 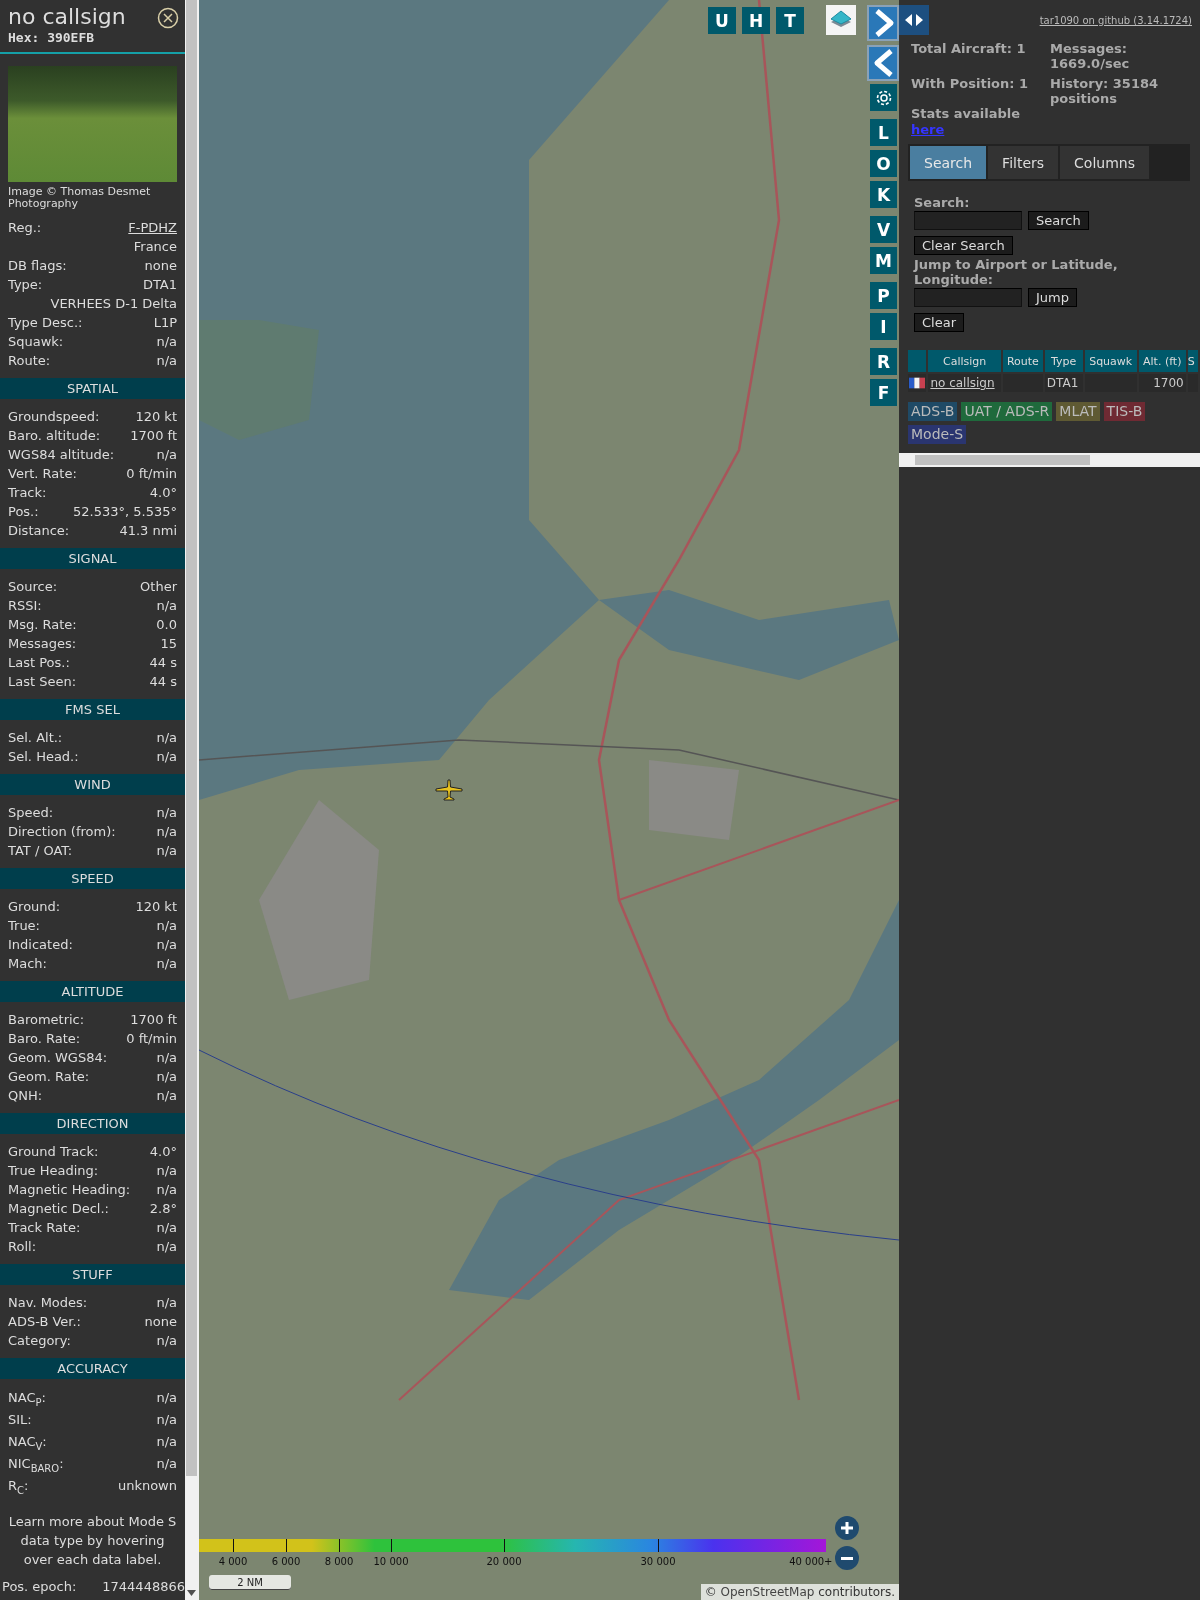 What do you see at coordinates (1104, 162) in the screenshot?
I see `tab: Columns` at bounding box center [1104, 162].